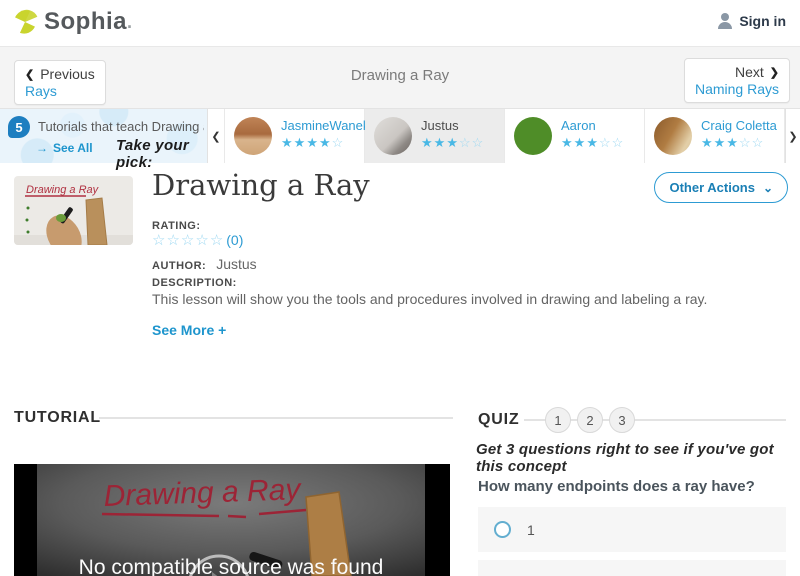  What do you see at coordinates (236, 264) in the screenshot?
I see `author-name: Justus` at bounding box center [236, 264].